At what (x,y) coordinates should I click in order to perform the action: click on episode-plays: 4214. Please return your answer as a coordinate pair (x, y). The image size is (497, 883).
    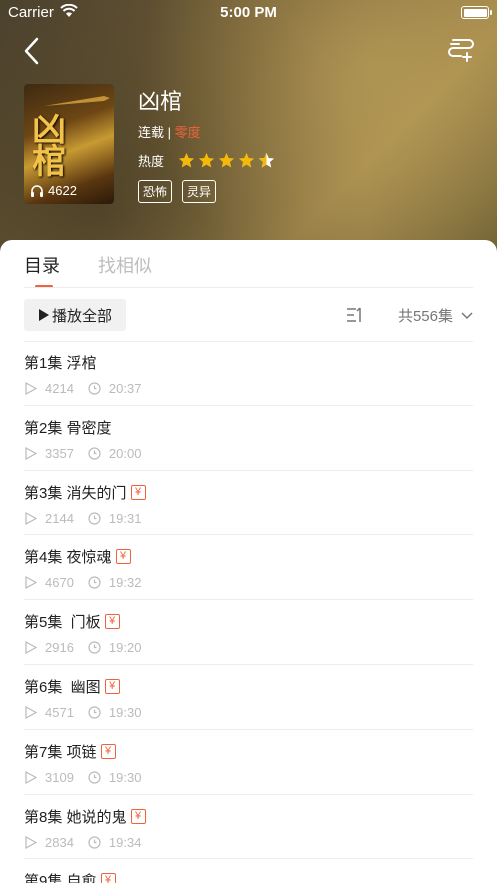
    Looking at the image, I should click on (59, 388).